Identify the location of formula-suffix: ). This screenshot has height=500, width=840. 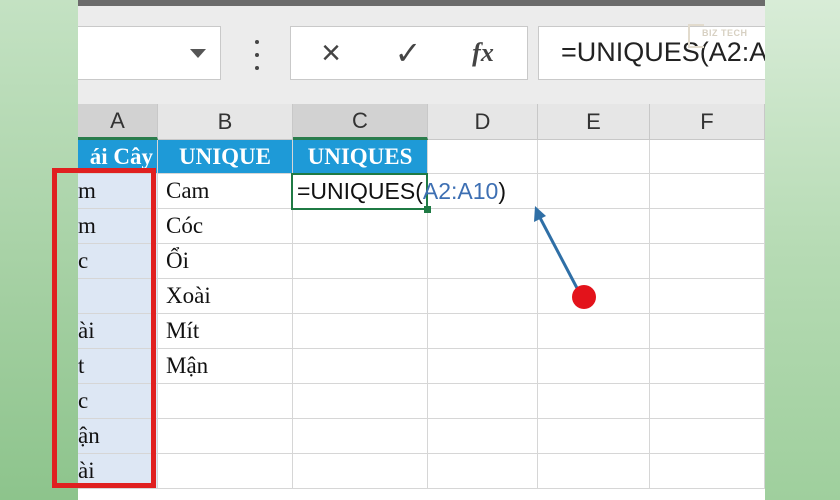
(502, 191).